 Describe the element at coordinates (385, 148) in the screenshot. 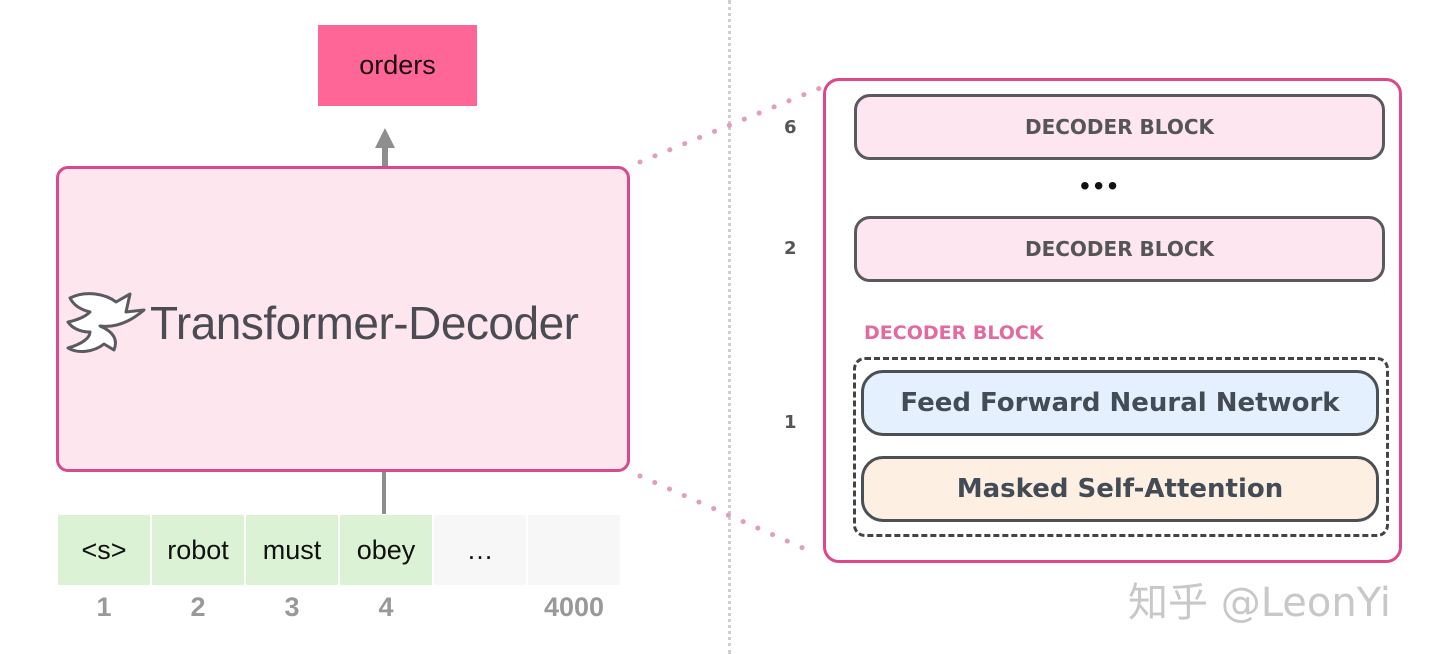

I see `arrow-up-icon` at that location.